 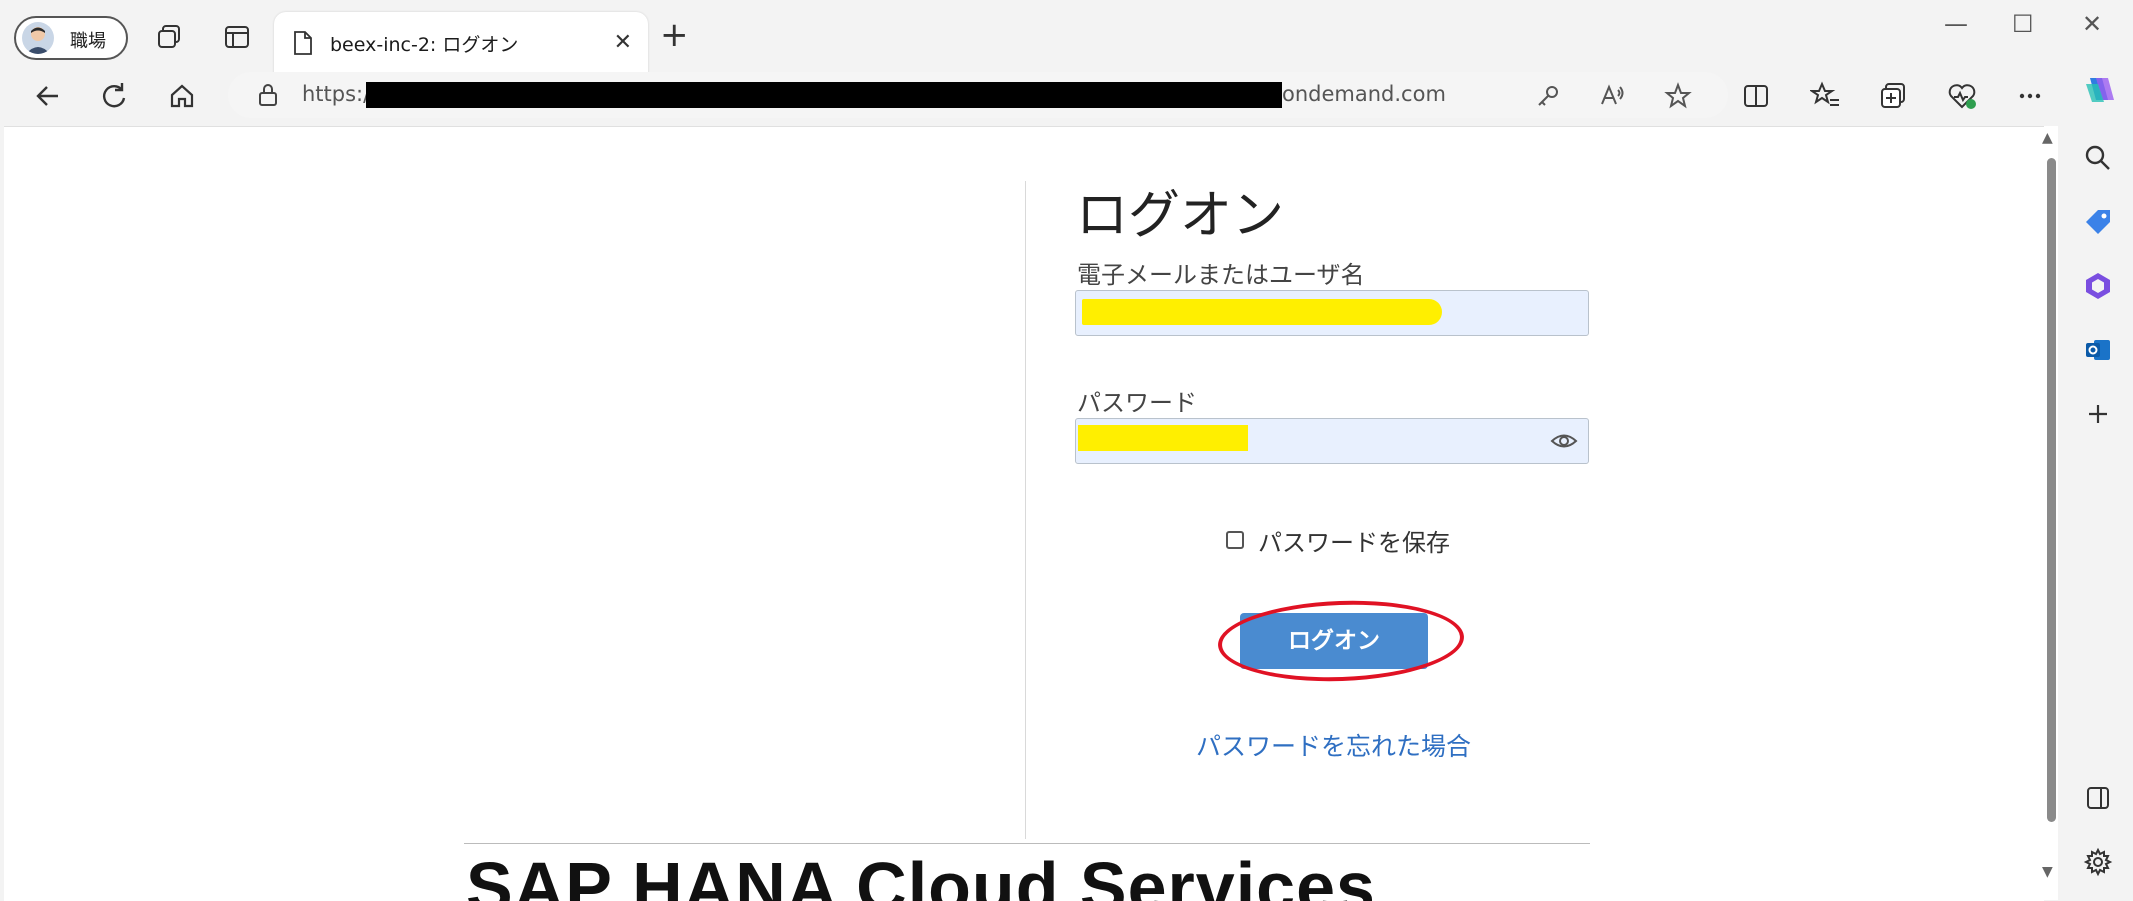 What do you see at coordinates (303, 45) in the screenshot?
I see `page-icon` at bounding box center [303, 45].